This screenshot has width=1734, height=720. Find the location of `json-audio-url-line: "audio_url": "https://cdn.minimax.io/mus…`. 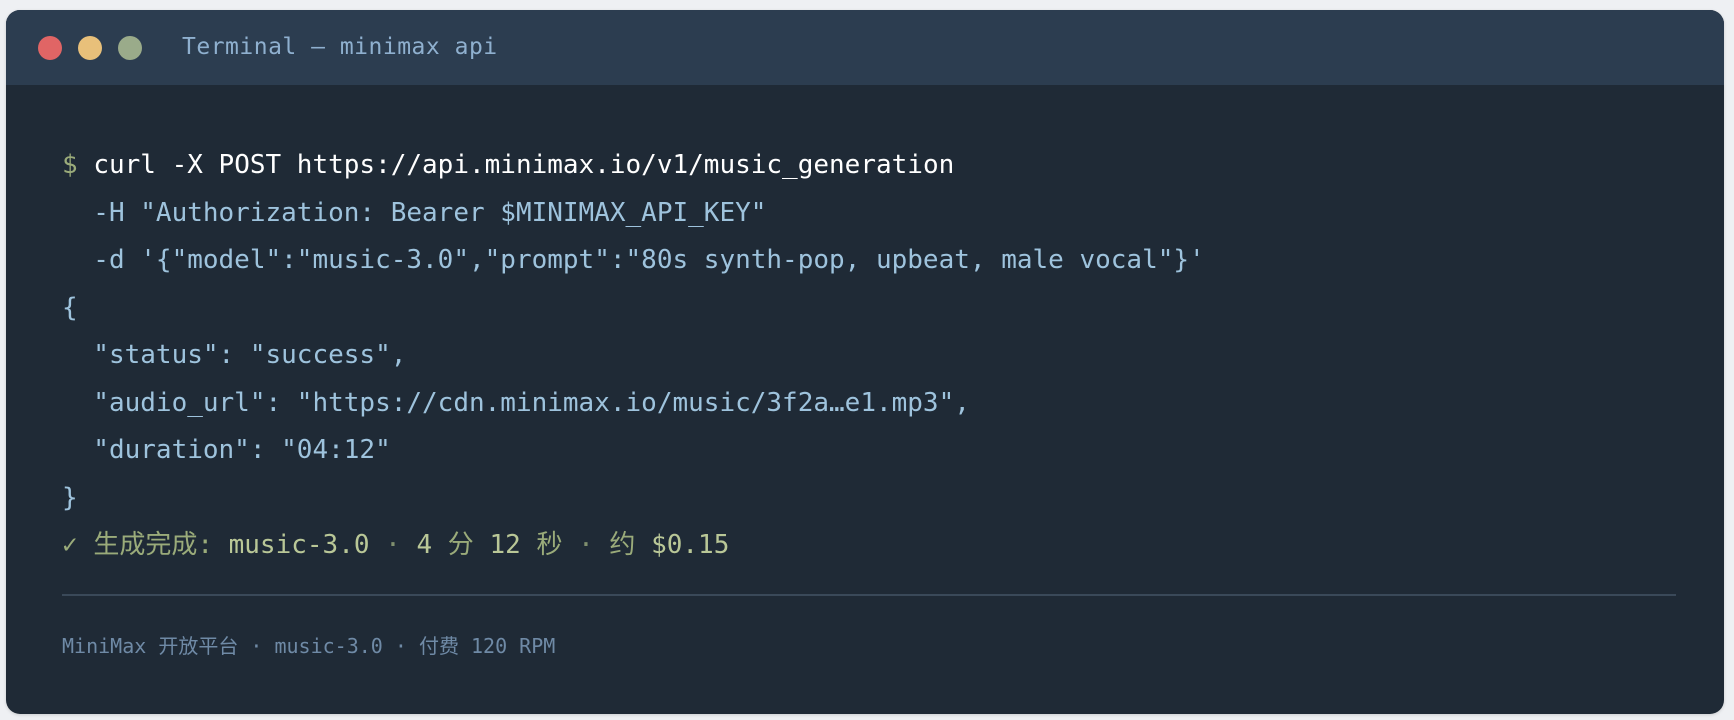

json-audio-url-line: "audio_url": "https://cdn.minimax.io/mus… is located at coordinates (516, 402).